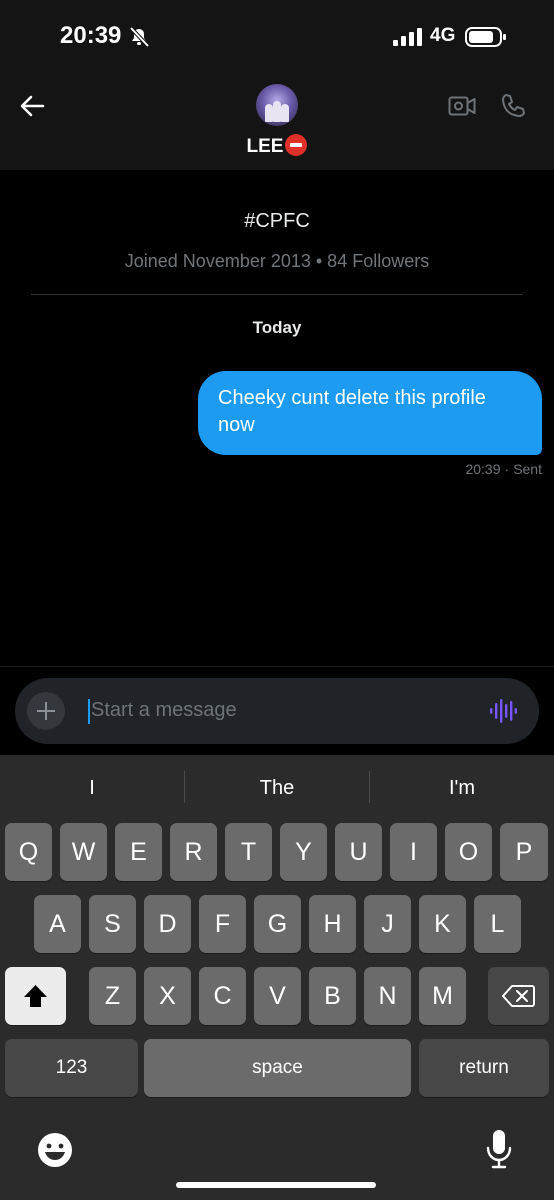  What do you see at coordinates (277, 294) in the screenshot?
I see `divider` at bounding box center [277, 294].